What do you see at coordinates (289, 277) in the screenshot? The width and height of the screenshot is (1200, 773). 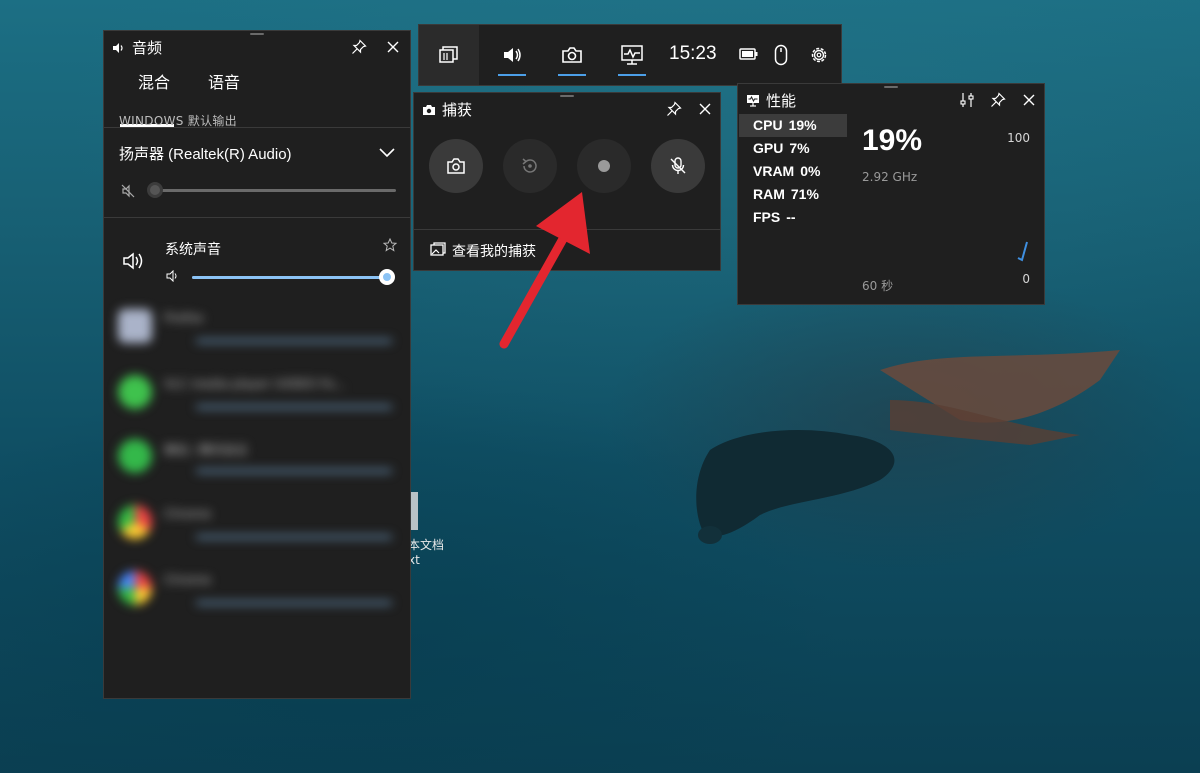 I see `system-volume-fill` at bounding box center [289, 277].